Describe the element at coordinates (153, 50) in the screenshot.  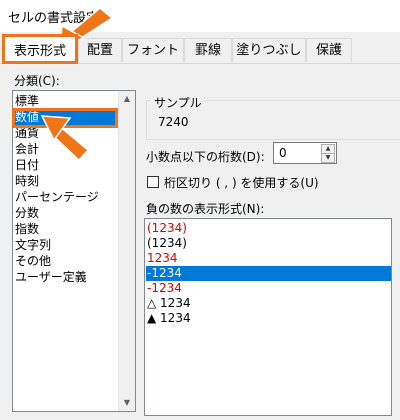
I see `tab-font: フォント` at that location.